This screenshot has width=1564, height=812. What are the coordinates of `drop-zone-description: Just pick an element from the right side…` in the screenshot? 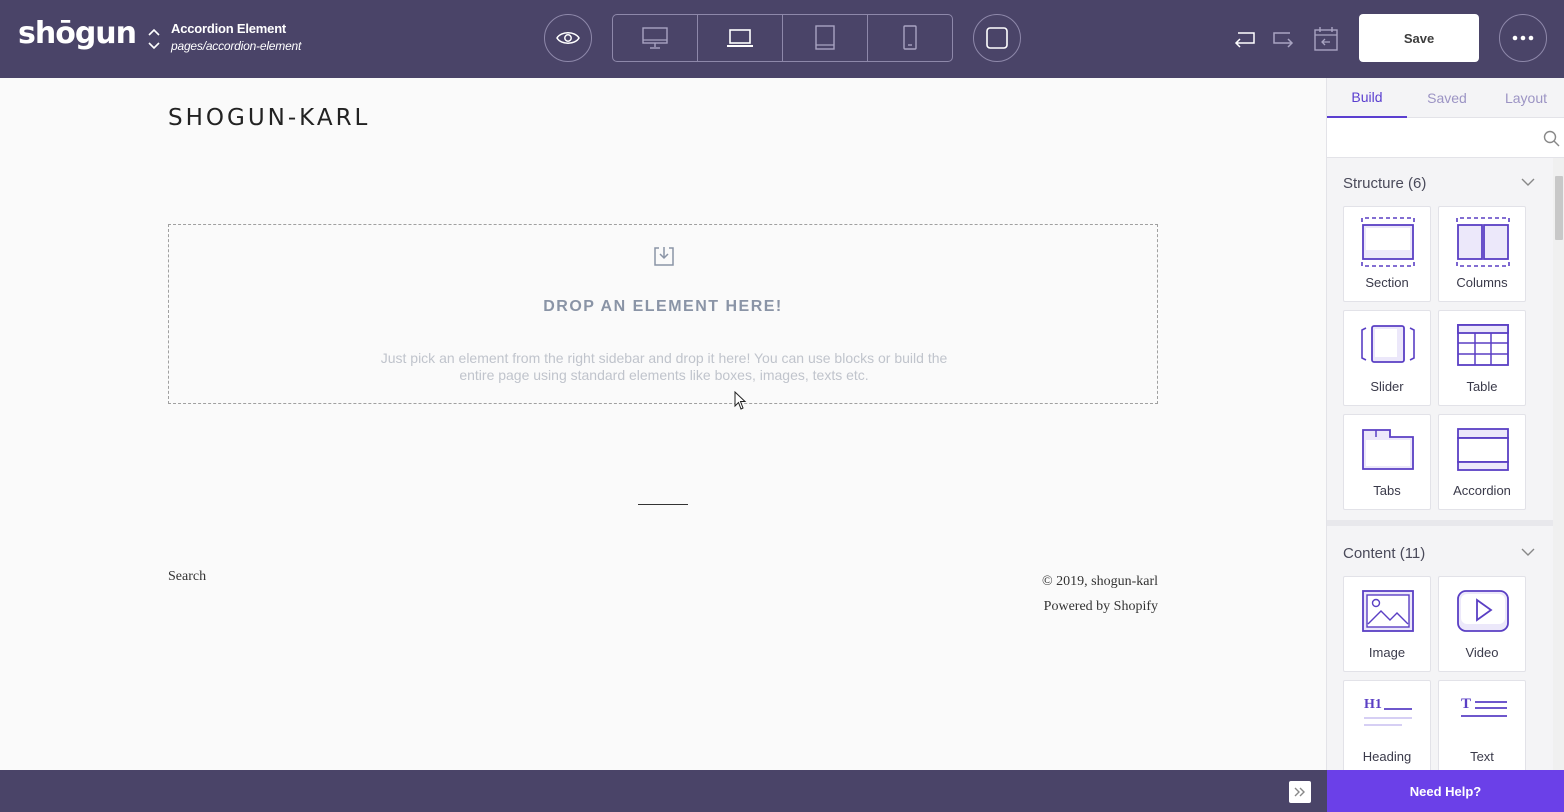 It's located at (664, 366).